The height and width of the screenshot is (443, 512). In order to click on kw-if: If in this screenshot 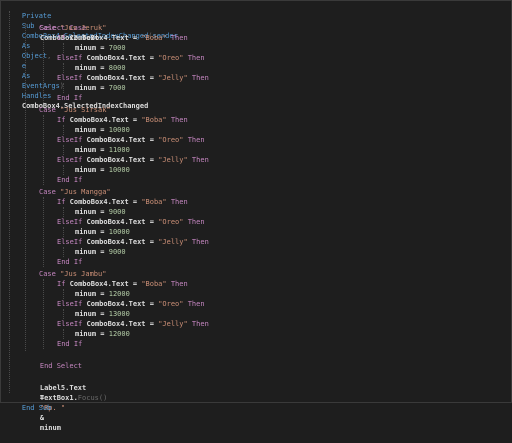, I will do `click(61, 38)`.